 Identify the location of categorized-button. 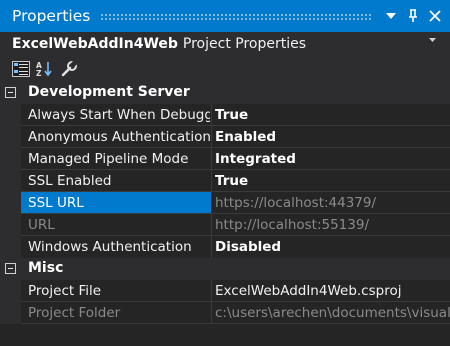
(21, 69).